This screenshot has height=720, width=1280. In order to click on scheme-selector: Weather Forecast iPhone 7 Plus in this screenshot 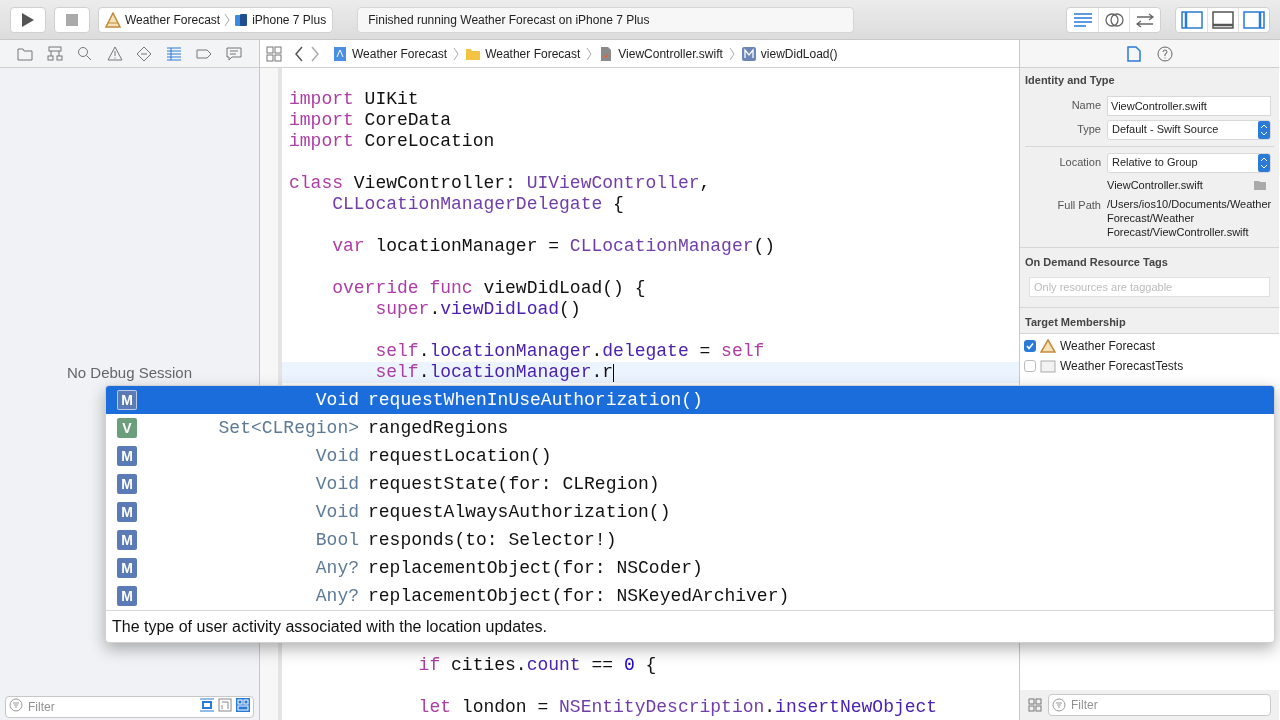, I will do `click(216, 19)`.